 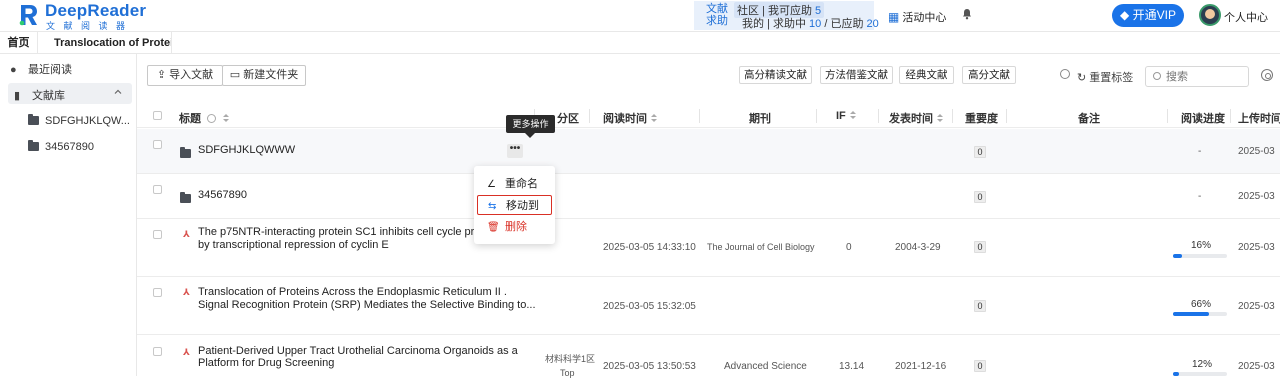 I want to click on search-icon, so click(x=1157, y=76).